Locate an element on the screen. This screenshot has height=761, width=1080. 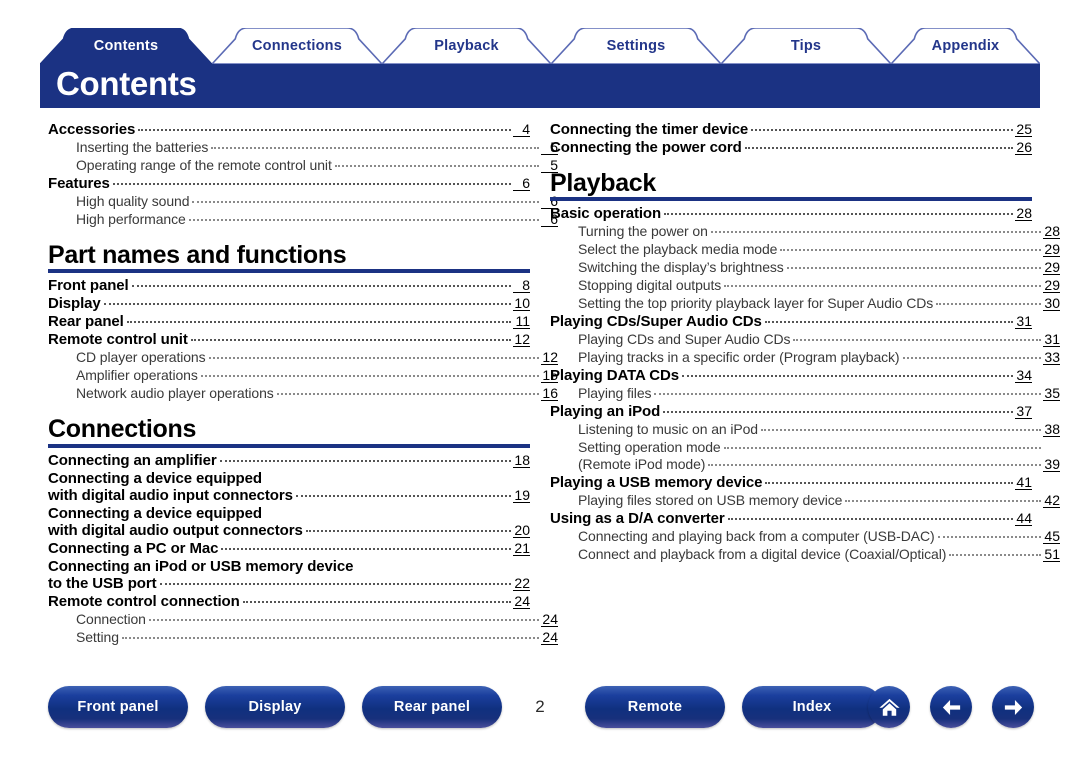
toc-page-number: 12 is located at coordinates (521, 340).